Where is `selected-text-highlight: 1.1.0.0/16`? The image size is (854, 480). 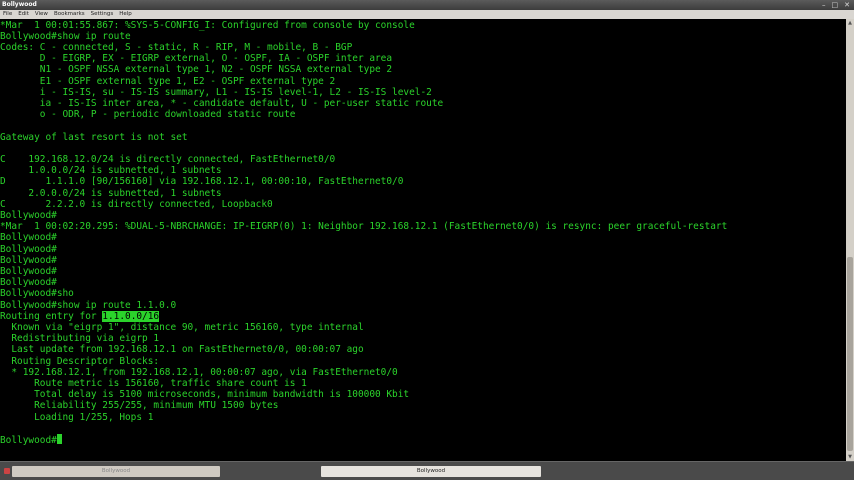
selected-text-highlight: 1.1.0.0/16 is located at coordinates (131, 316).